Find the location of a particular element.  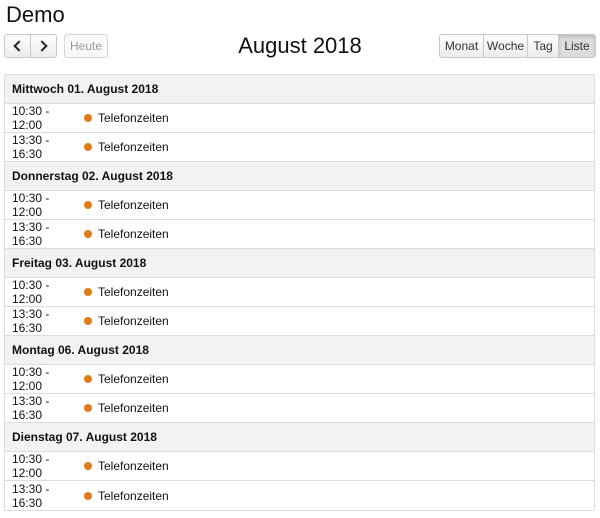

day-header: Dienstag 07. August 2018 is located at coordinates (299, 437).